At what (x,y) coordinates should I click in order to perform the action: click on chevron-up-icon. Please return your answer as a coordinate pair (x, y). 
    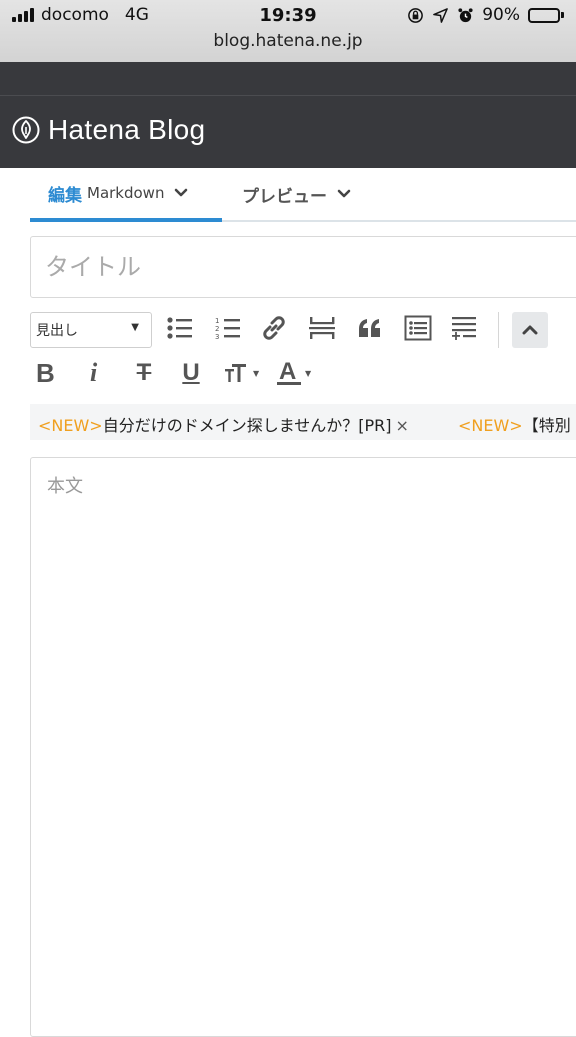
    Looking at the image, I should click on (530, 330).